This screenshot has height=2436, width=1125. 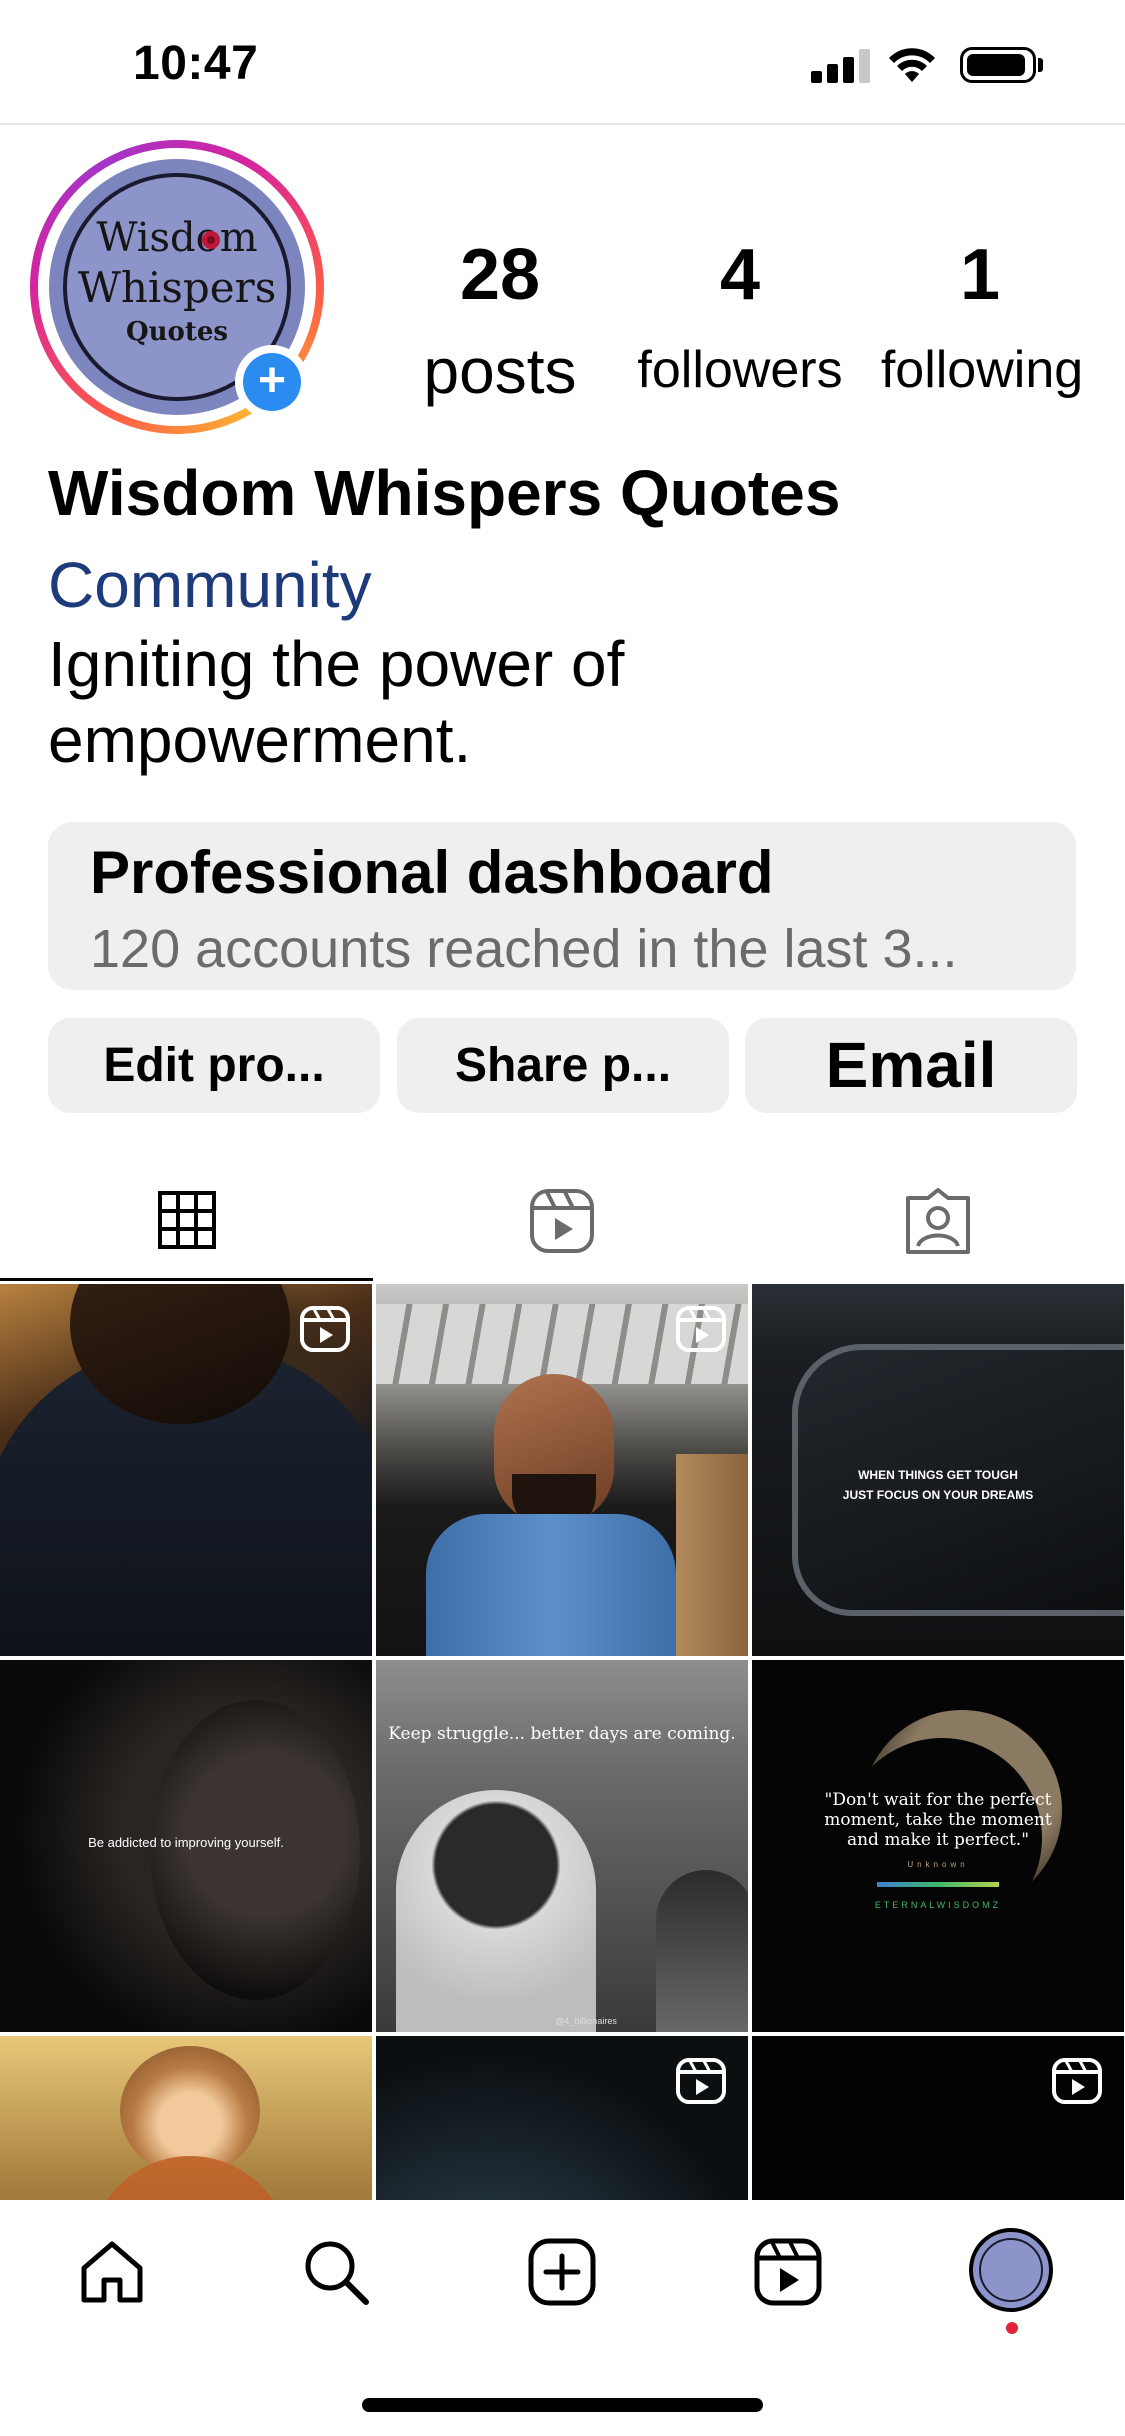 I want to click on cellular-signal-icon, so click(x=841, y=66).